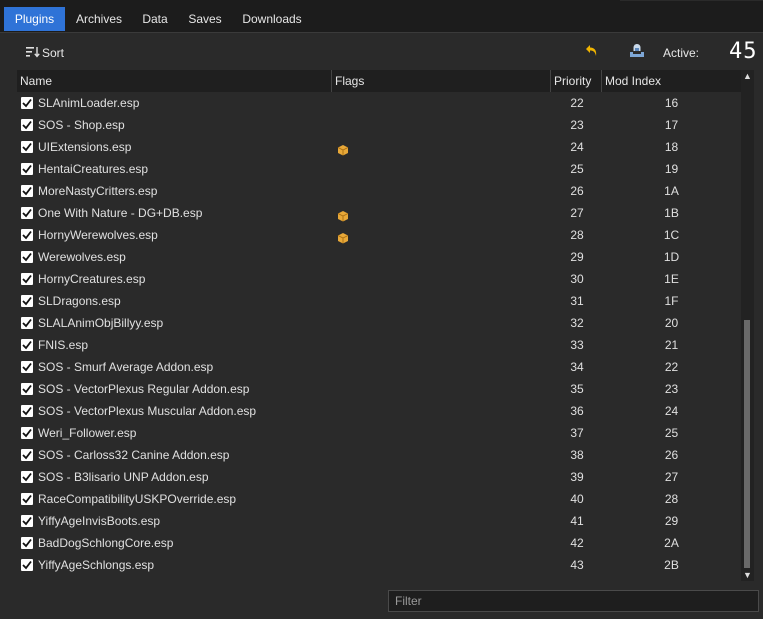 This screenshot has width=763, height=619. I want to click on column-header-mod-index: Mod Index, so click(671, 81).